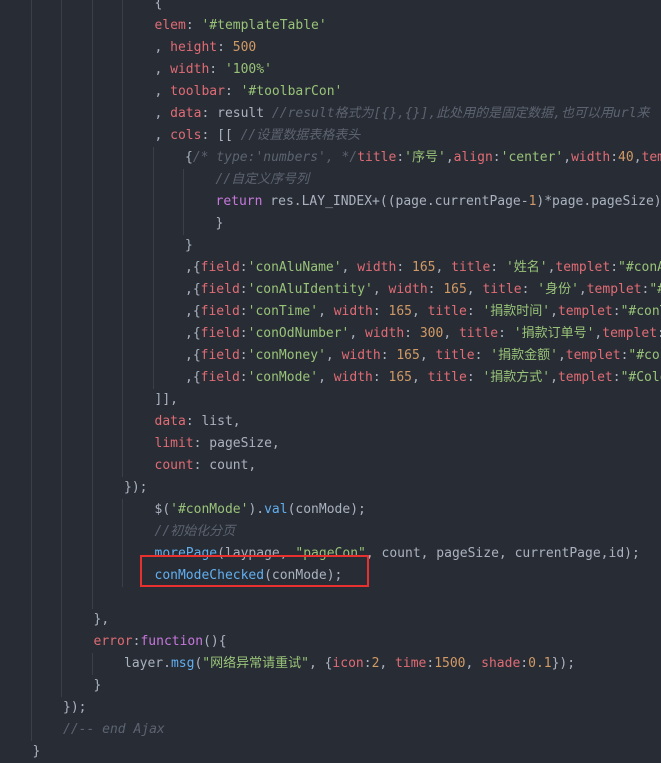  What do you see at coordinates (347, 663) in the screenshot?
I see `code-token: icon` at bounding box center [347, 663].